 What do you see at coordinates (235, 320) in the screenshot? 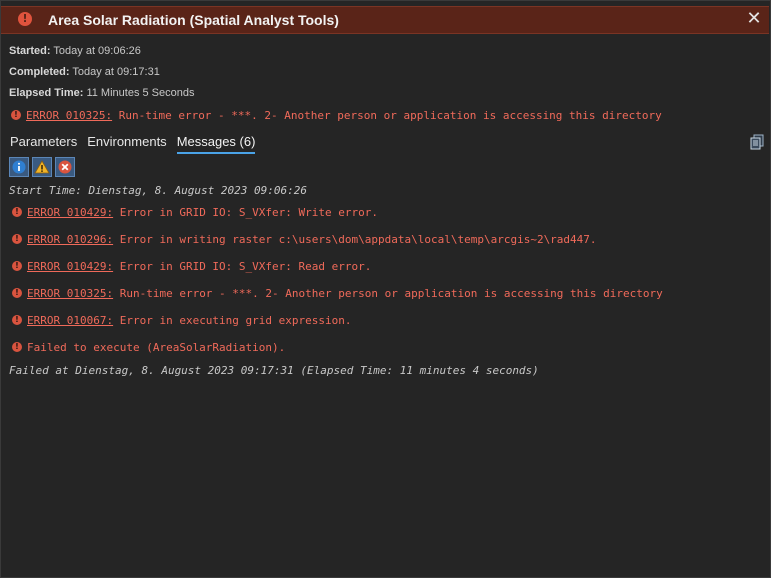
I see `error-message: Error in executing grid expression.` at bounding box center [235, 320].